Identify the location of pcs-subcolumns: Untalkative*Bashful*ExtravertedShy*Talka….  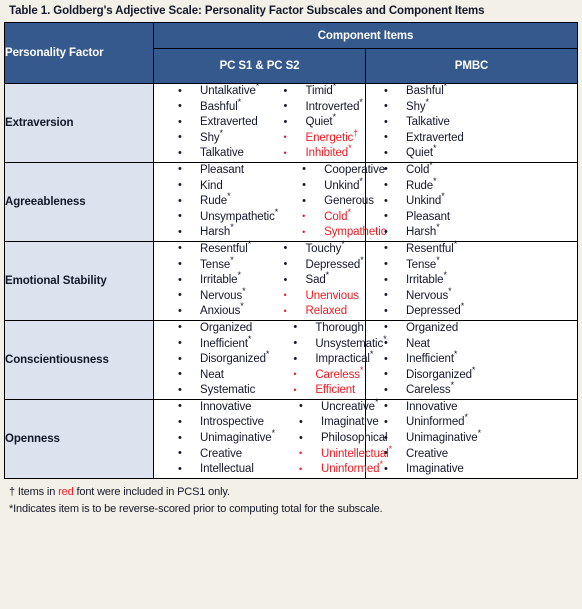
(260, 121).